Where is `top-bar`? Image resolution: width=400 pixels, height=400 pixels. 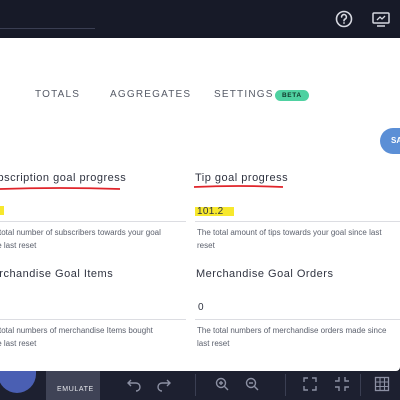
top-bar is located at coordinates (200, 19).